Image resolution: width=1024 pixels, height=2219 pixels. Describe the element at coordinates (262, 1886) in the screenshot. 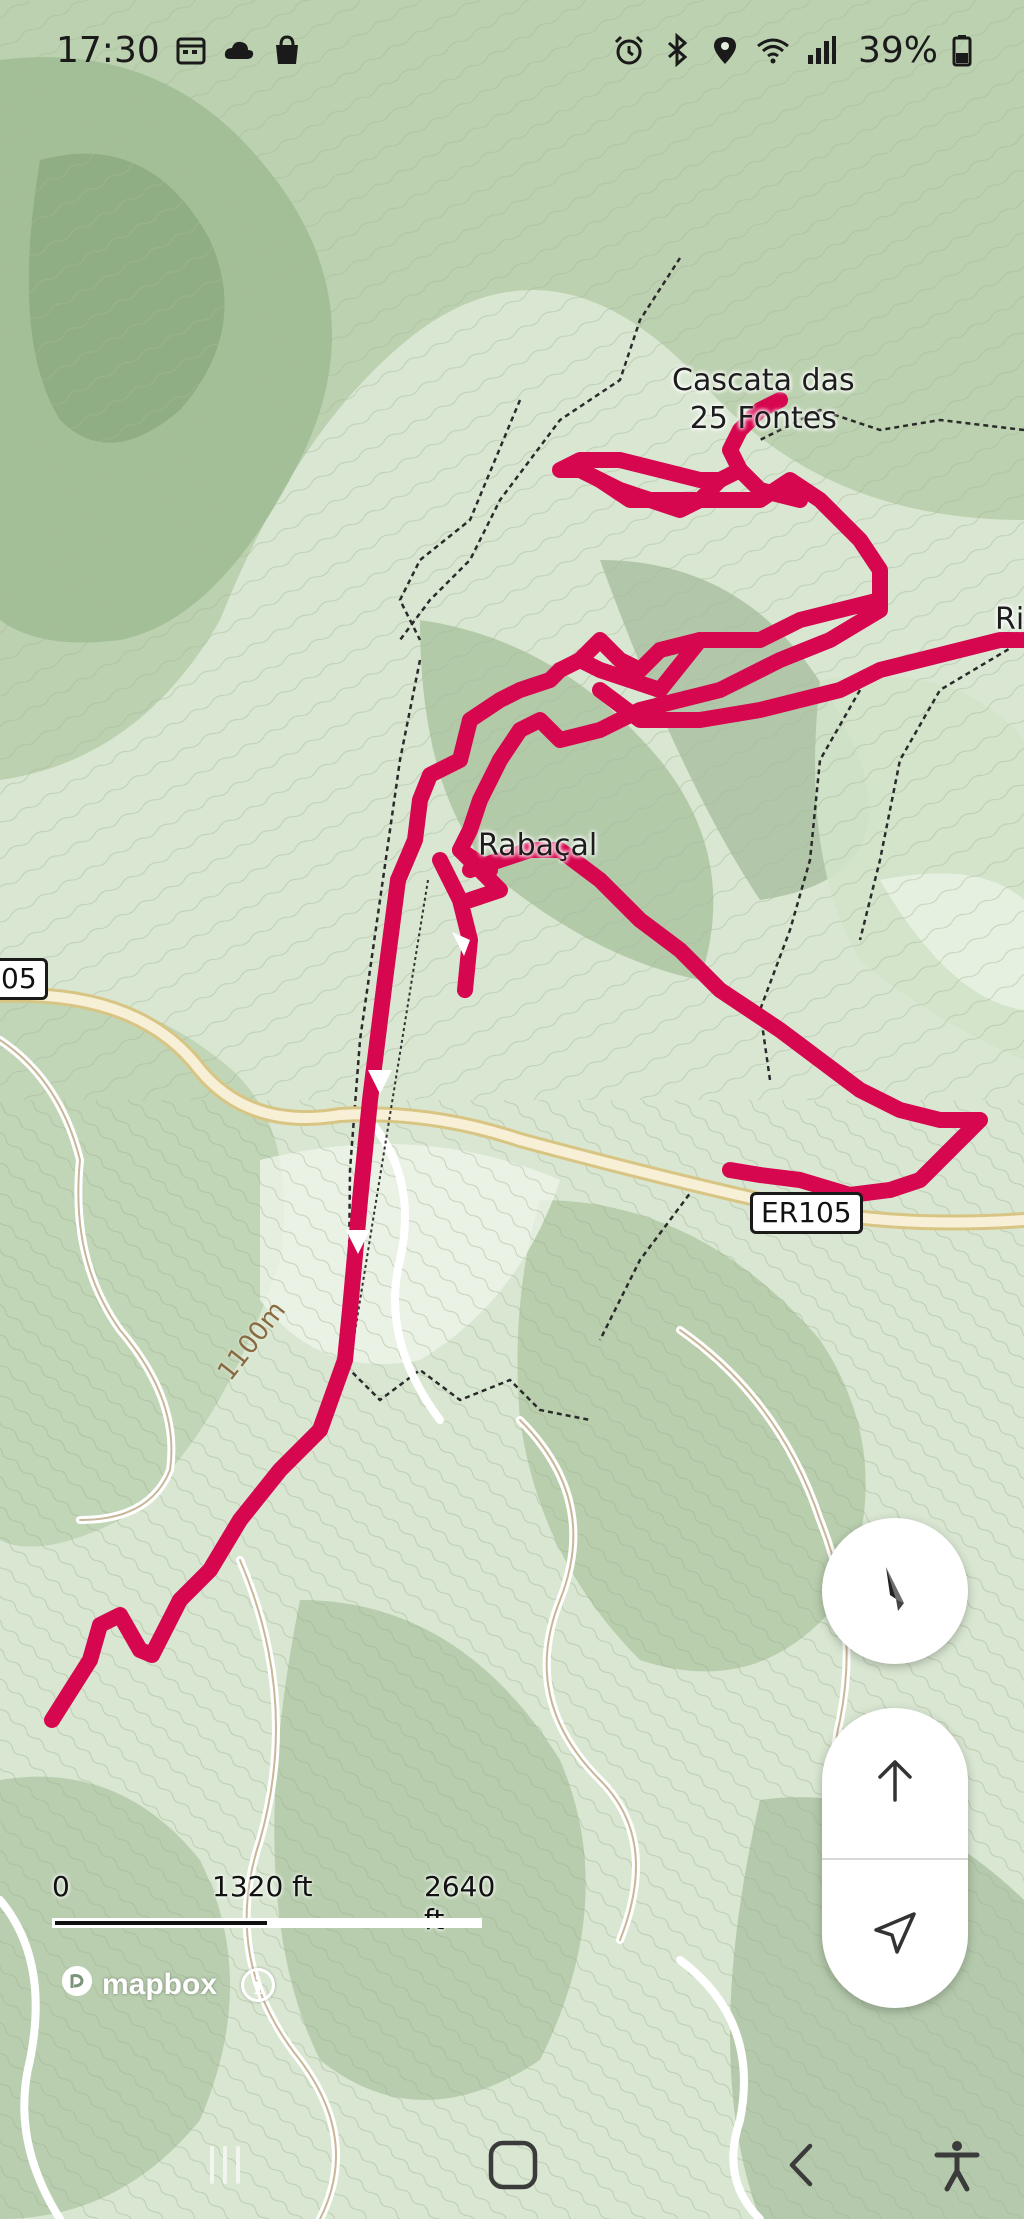

I see `scale-label-mid: 1320 ft` at that location.